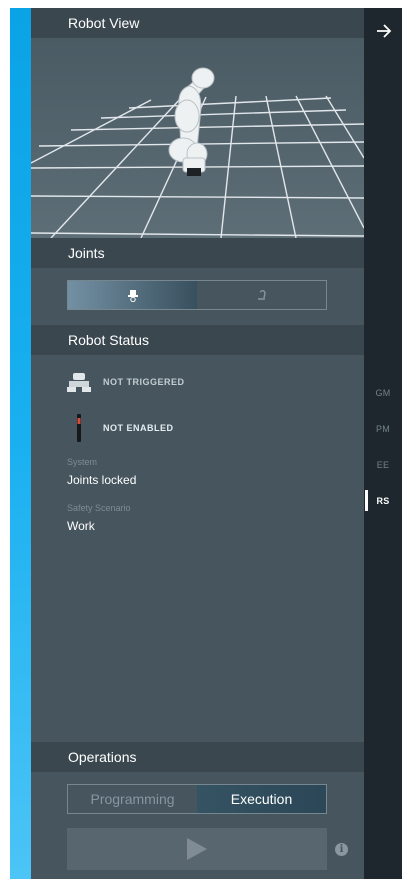 This screenshot has height=879, width=402. I want to click on safety-scenario-value: Work, so click(81, 526).